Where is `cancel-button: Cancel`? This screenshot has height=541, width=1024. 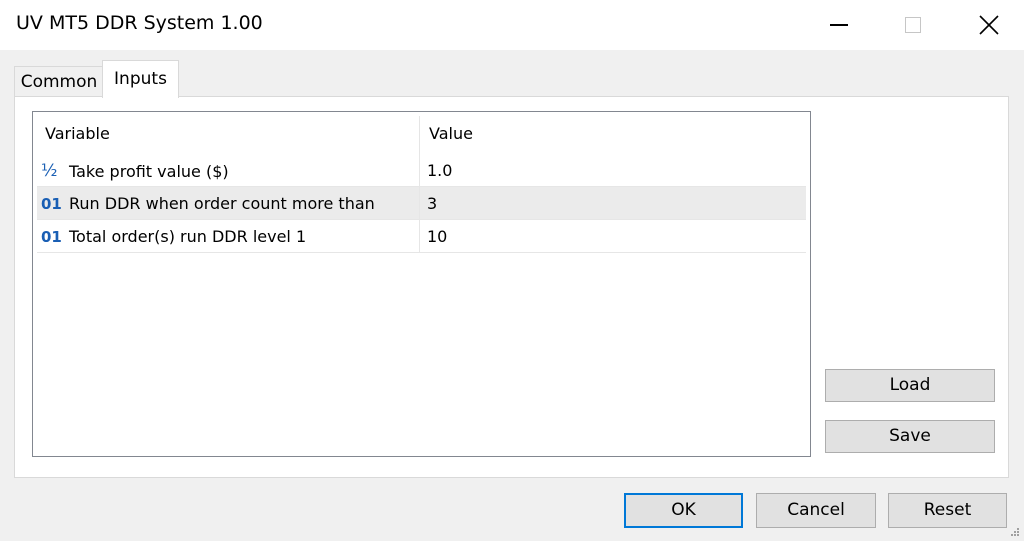 cancel-button: Cancel is located at coordinates (816, 510).